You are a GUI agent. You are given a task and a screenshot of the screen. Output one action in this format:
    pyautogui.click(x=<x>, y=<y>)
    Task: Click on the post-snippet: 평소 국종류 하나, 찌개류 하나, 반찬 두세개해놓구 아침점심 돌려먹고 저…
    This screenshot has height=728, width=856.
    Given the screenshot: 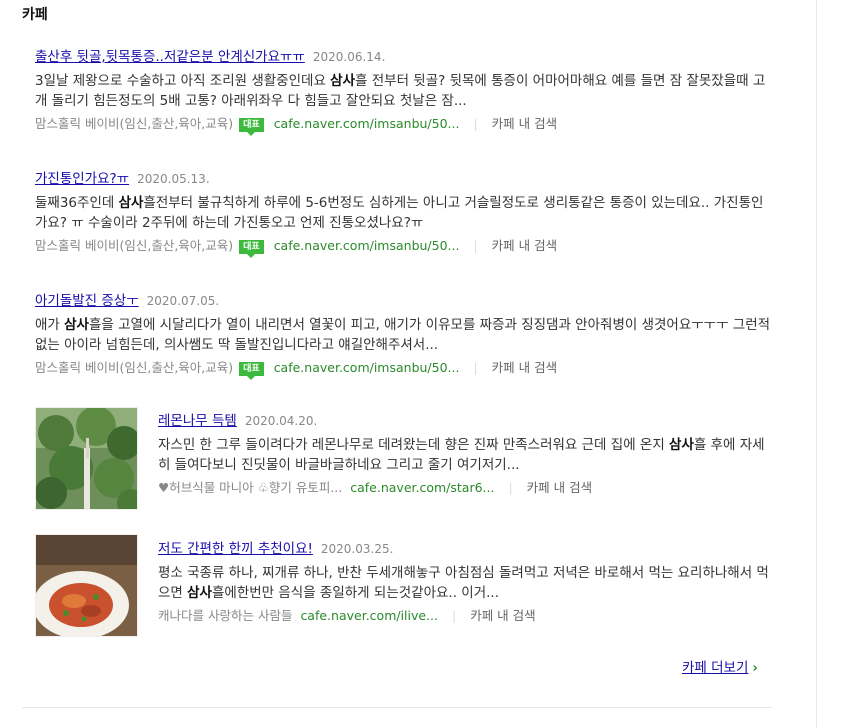 What is the action you would take?
    pyautogui.click(x=466, y=583)
    